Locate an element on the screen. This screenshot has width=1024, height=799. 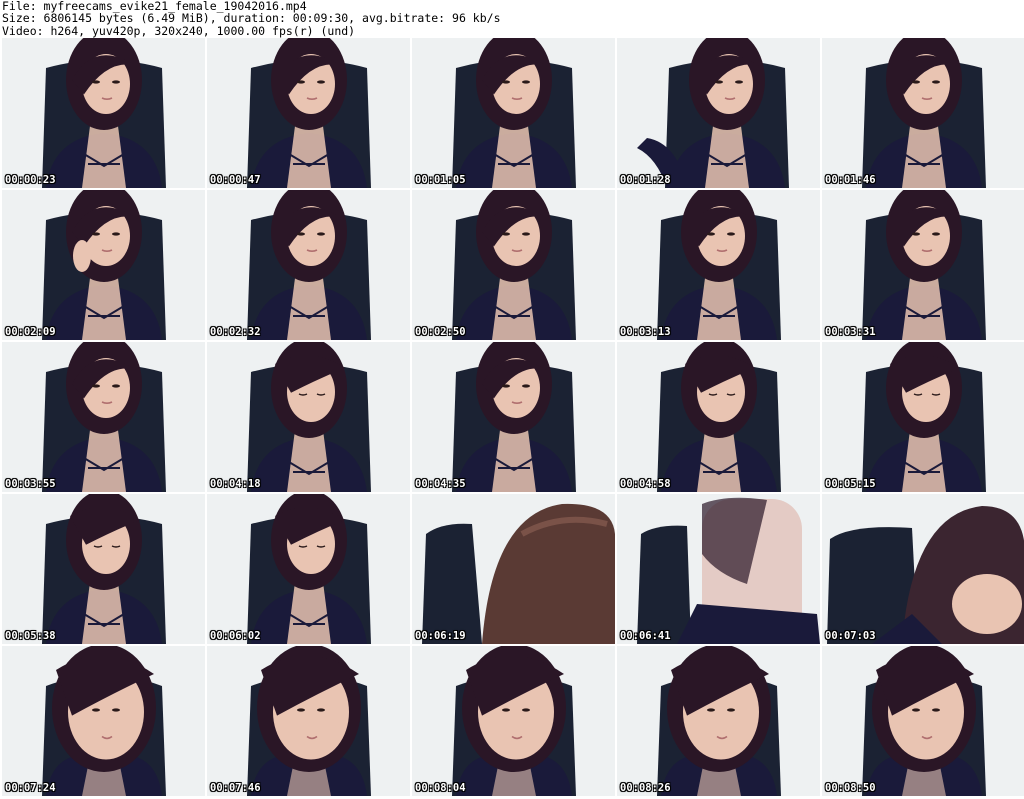
thumbnail-frame: 00:01:46 is located at coordinates (923, 113).